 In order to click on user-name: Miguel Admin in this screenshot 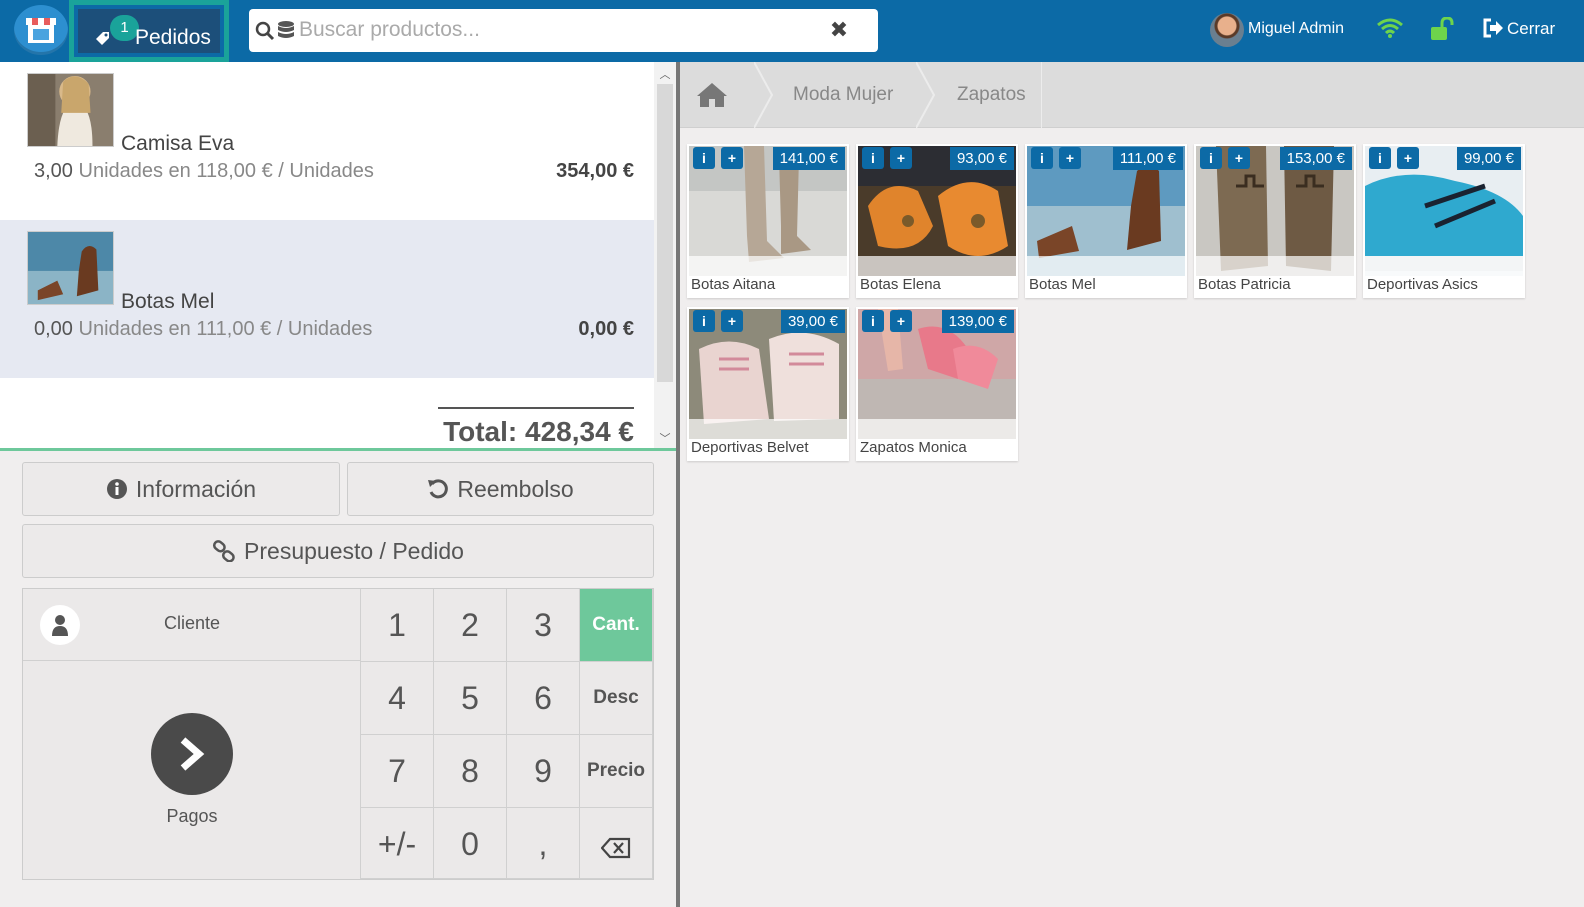, I will do `click(1296, 28)`.